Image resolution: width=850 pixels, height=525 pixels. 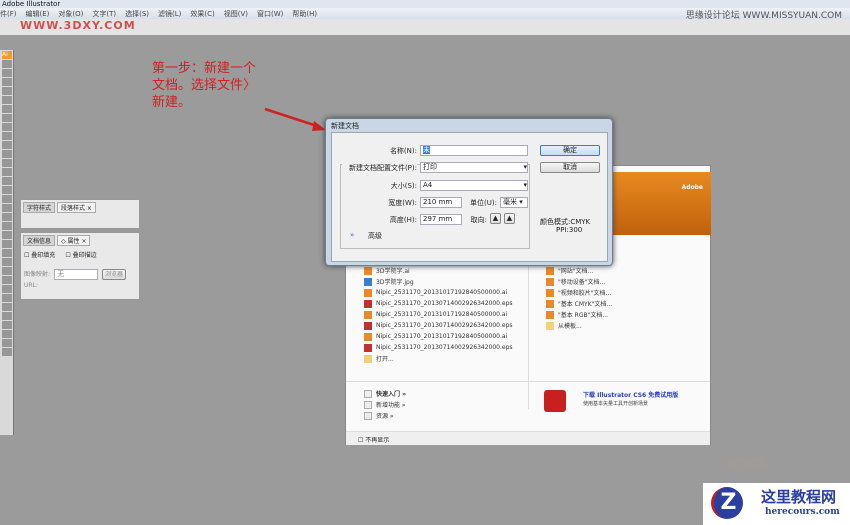 What do you see at coordinates (39, 207) in the screenshot?
I see `tab-character-styles: 字符样式` at bounding box center [39, 207].